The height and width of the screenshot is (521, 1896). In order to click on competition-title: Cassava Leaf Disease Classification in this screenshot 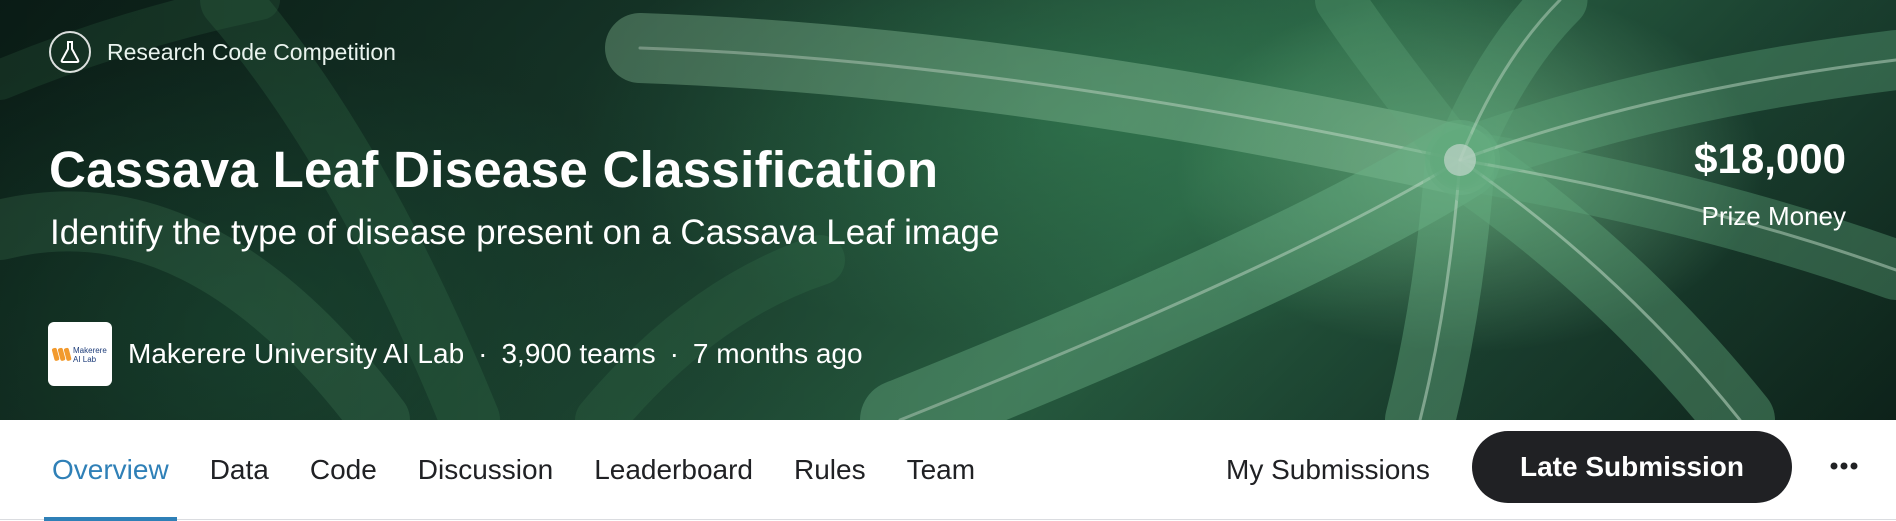, I will do `click(494, 169)`.